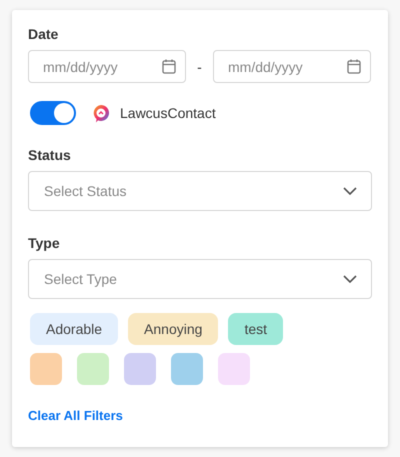 This screenshot has height=457, width=400. I want to click on end-date-field: mm/dd/yyyy, so click(292, 66).